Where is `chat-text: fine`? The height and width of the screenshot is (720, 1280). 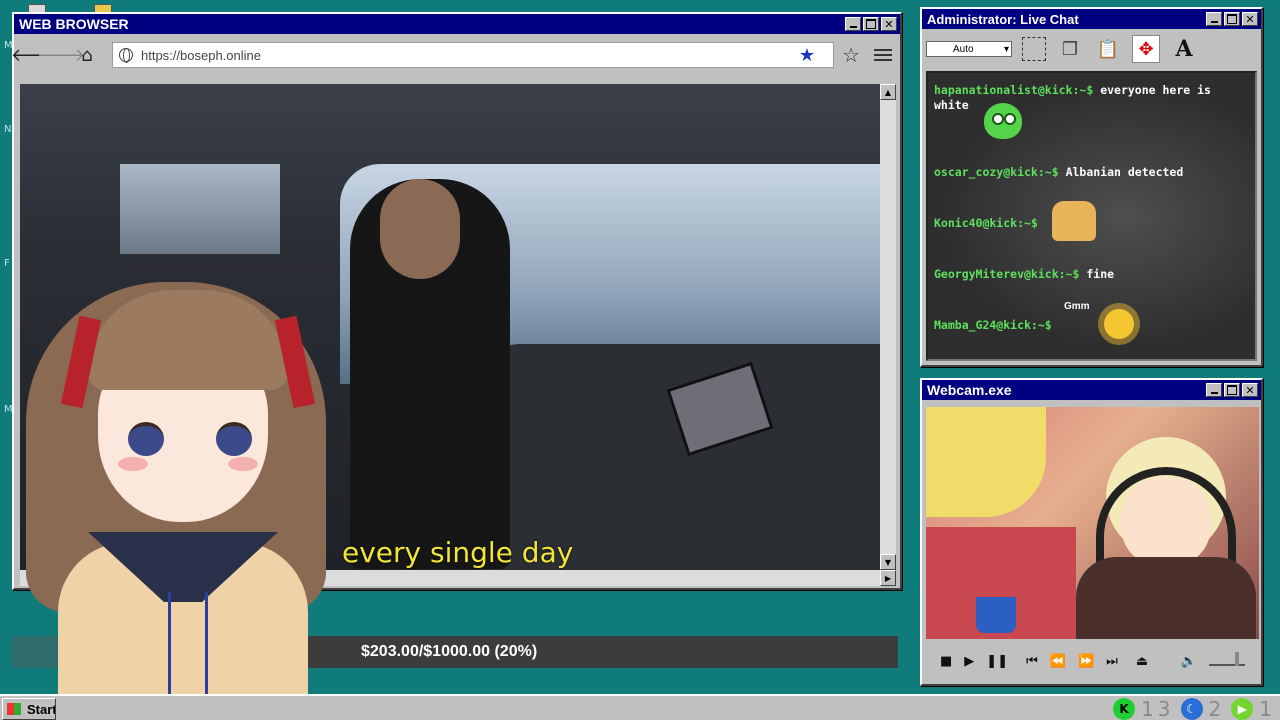
chat-text: fine is located at coordinates (1100, 274).